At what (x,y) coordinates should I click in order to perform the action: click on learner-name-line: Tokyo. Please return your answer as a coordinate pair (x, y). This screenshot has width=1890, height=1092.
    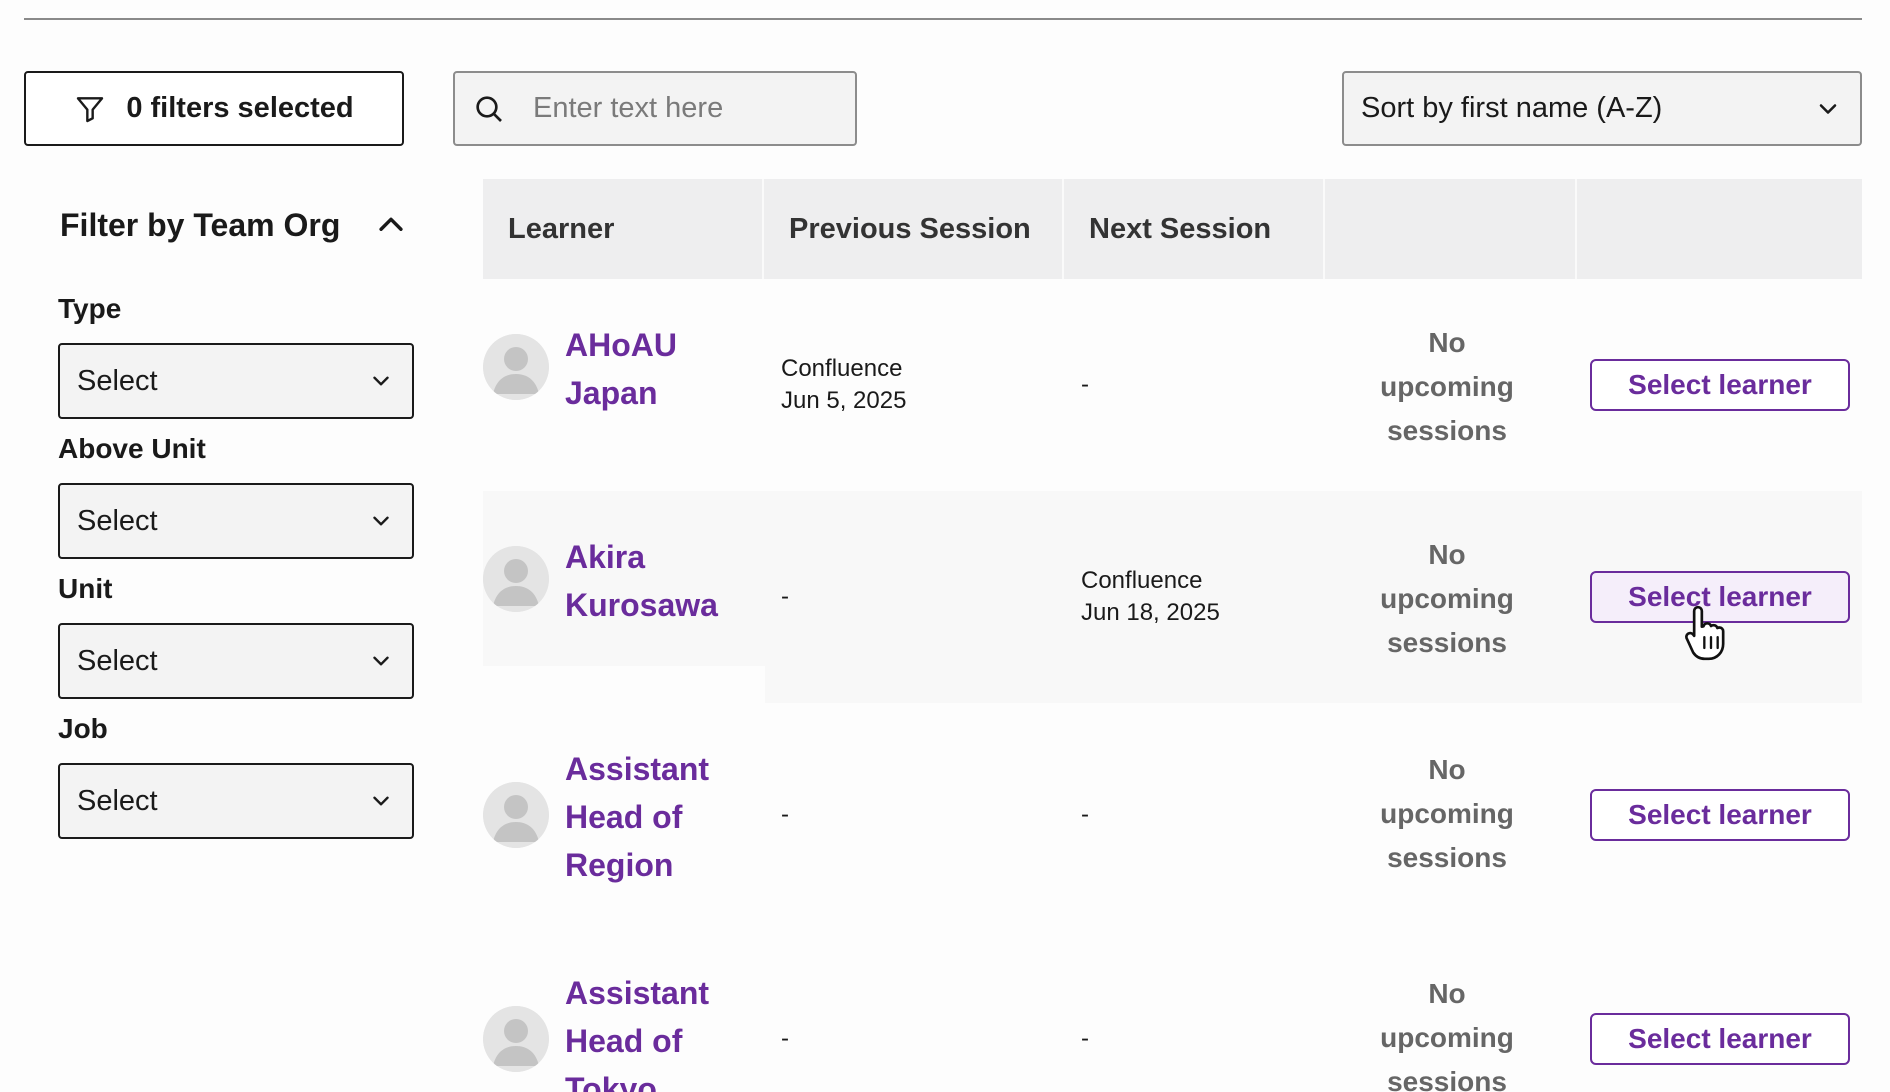
    Looking at the image, I should click on (611, 1081).